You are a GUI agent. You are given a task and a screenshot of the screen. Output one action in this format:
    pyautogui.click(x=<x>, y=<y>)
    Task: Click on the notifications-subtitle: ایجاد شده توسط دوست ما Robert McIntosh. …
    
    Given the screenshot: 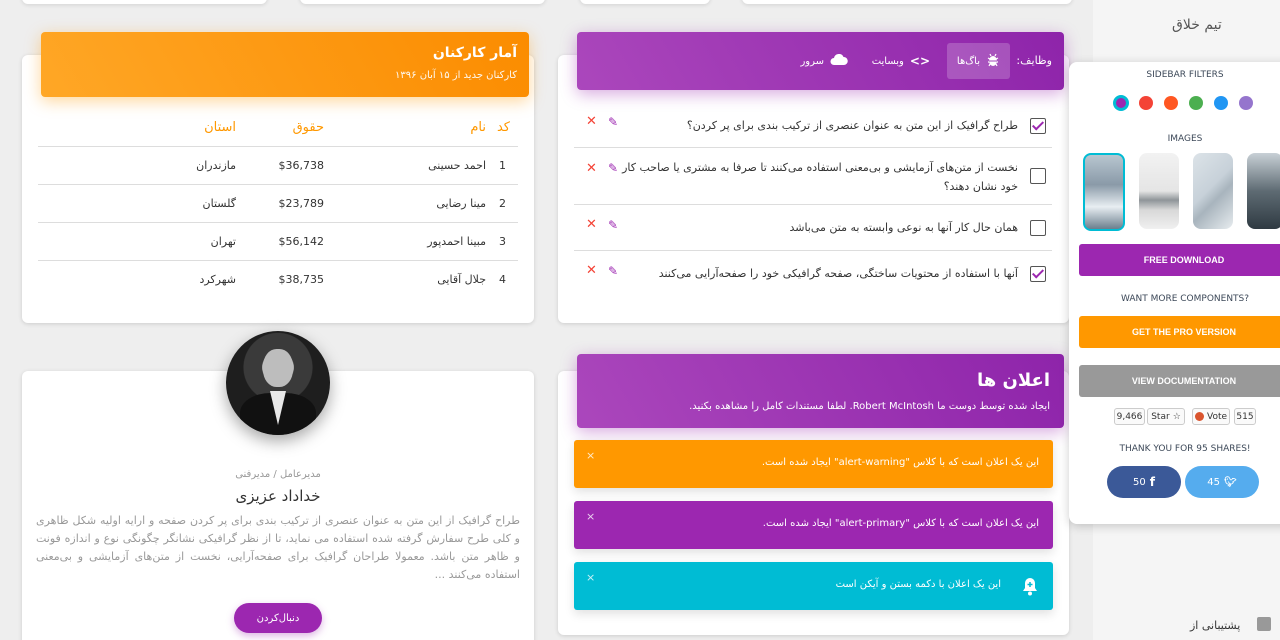 What is the action you would take?
    pyautogui.click(x=869, y=406)
    